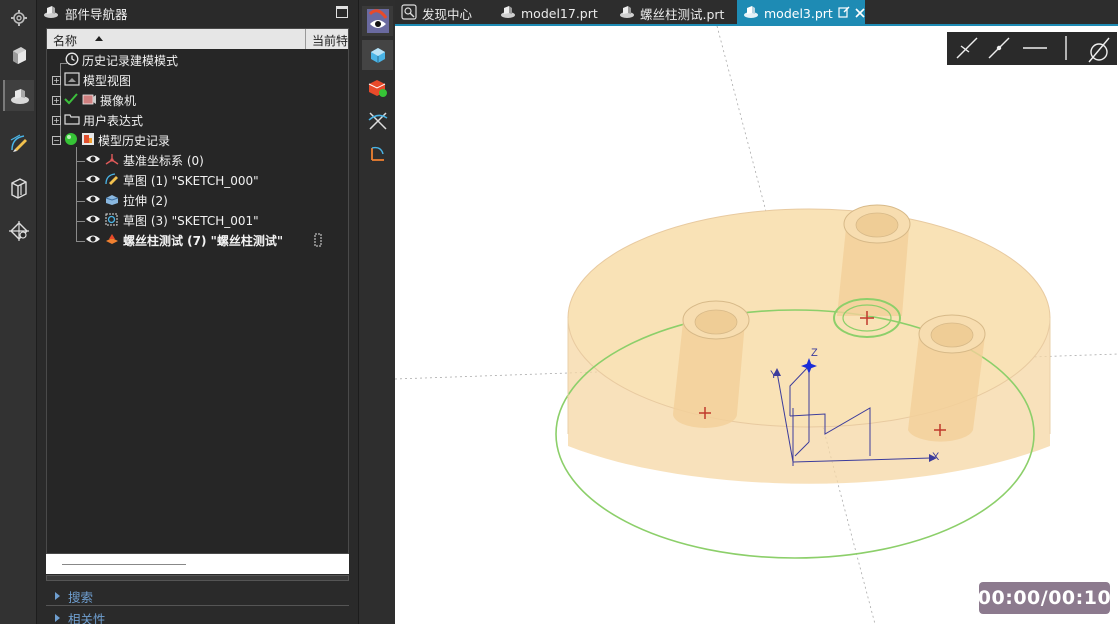  I want to click on tree-node-datum-csys: 基准坐标系 (0), so click(144, 160).